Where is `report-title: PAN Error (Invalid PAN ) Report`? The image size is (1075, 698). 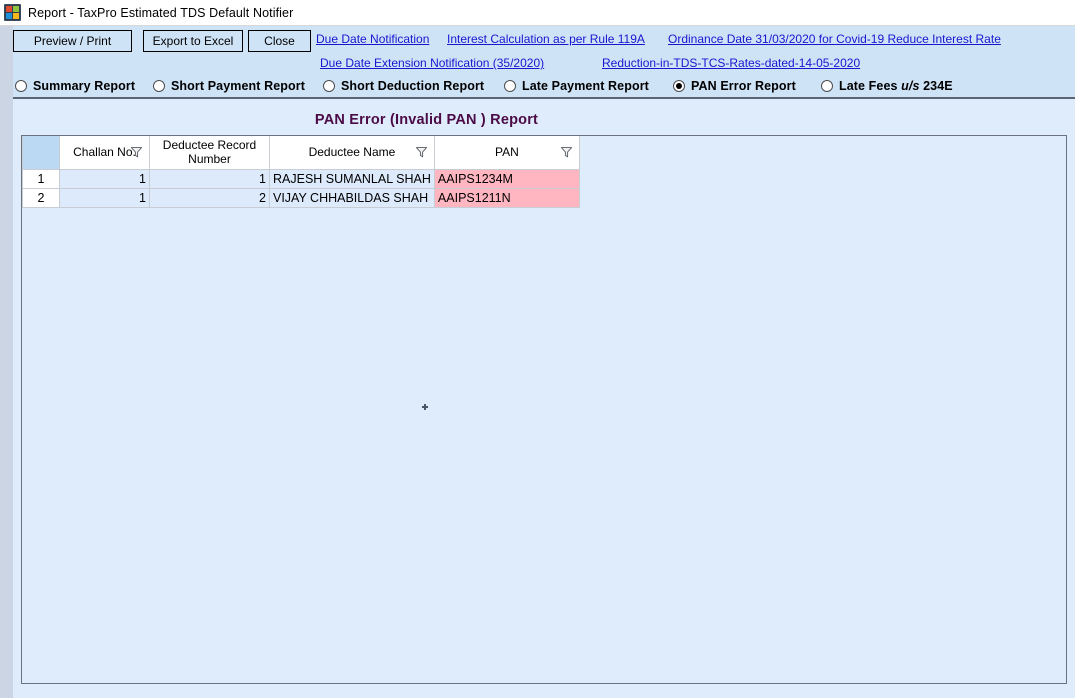 report-title: PAN Error (Invalid PAN ) Report is located at coordinates (426, 120).